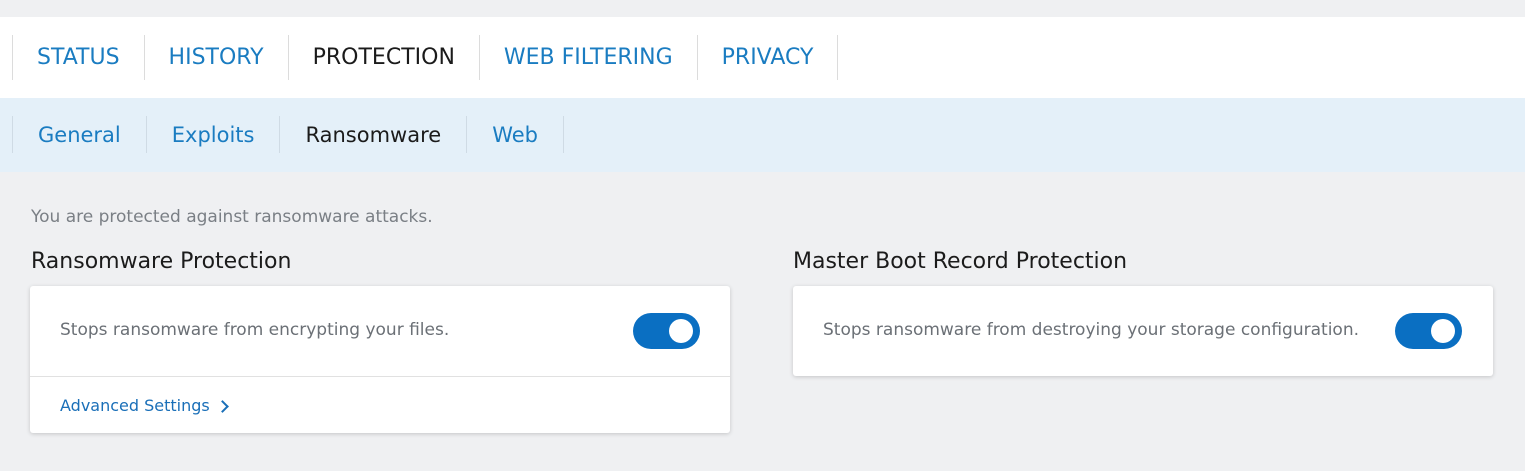 The height and width of the screenshot is (471, 1525). What do you see at coordinates (384, 57) in the screenshot?
I see `tab-protection: PROTECTION` at bounding box center [384, 57].